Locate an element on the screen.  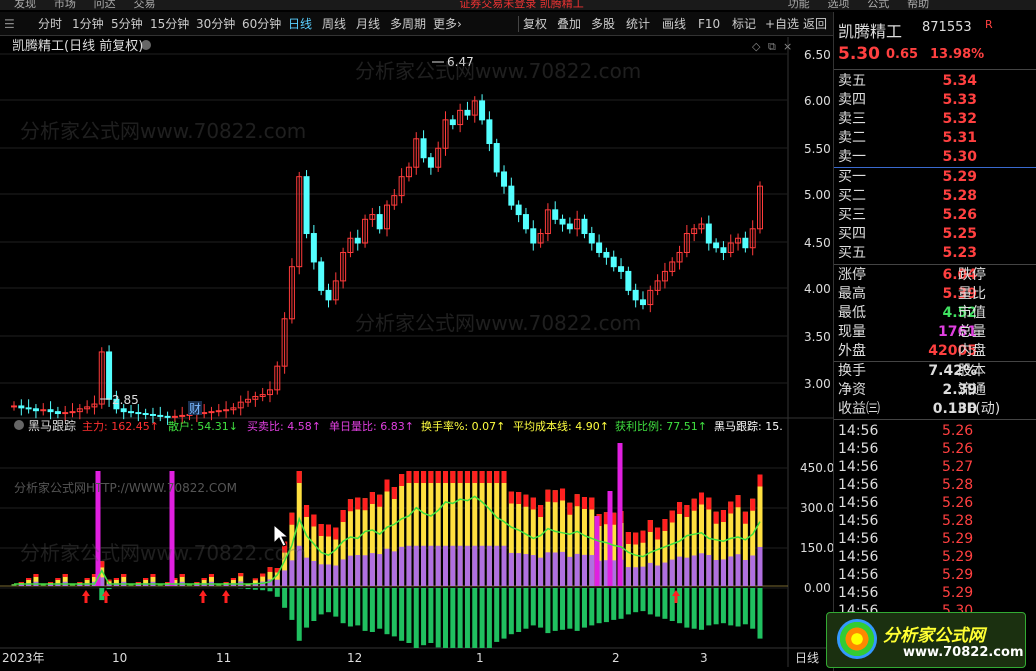
stat-label: 现量 is located at coordinates (852, 332).